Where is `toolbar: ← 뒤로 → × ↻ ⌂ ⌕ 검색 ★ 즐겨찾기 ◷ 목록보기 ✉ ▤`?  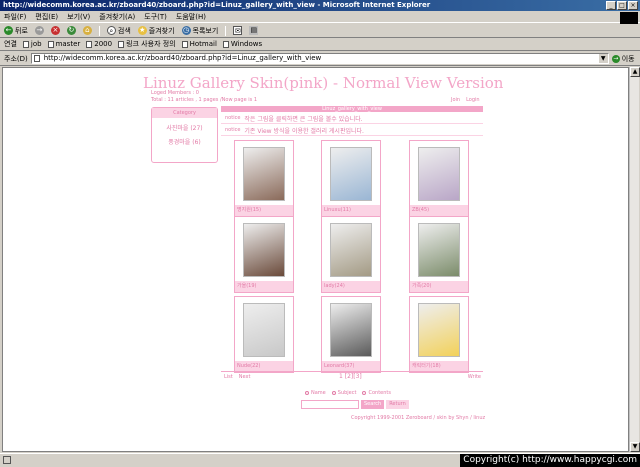 toolbar: ← 뒤로 → × ↻ ⌂ ⌕ 검색 ★ 즐겨찾기 ◷ 목록보기 ✉ ▤ is located at coordinates (320, 31).